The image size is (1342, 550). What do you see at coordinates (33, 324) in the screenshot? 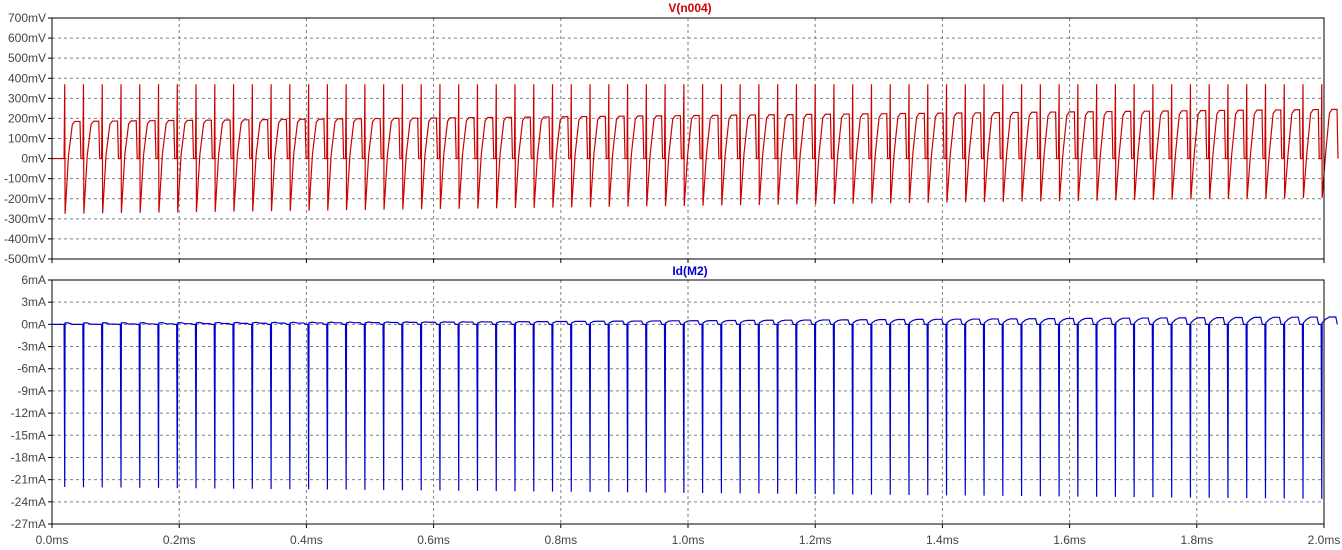
I see `current-y-tick-label: 0mA` at bounding box center [33, 324].